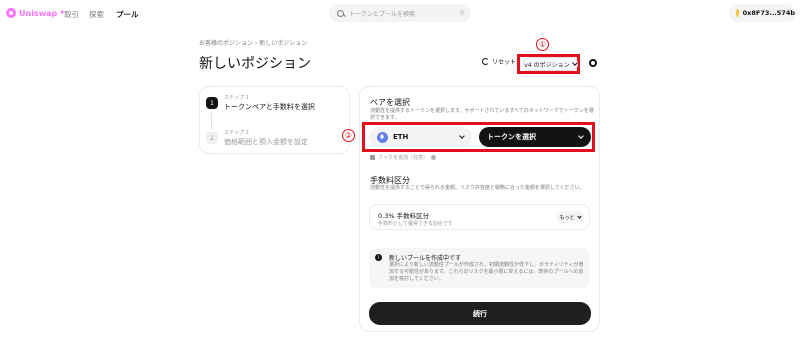 The width and height of the screenshot is (800, 363). I want to click on nav-link-pool: プール, so click(127, 14).